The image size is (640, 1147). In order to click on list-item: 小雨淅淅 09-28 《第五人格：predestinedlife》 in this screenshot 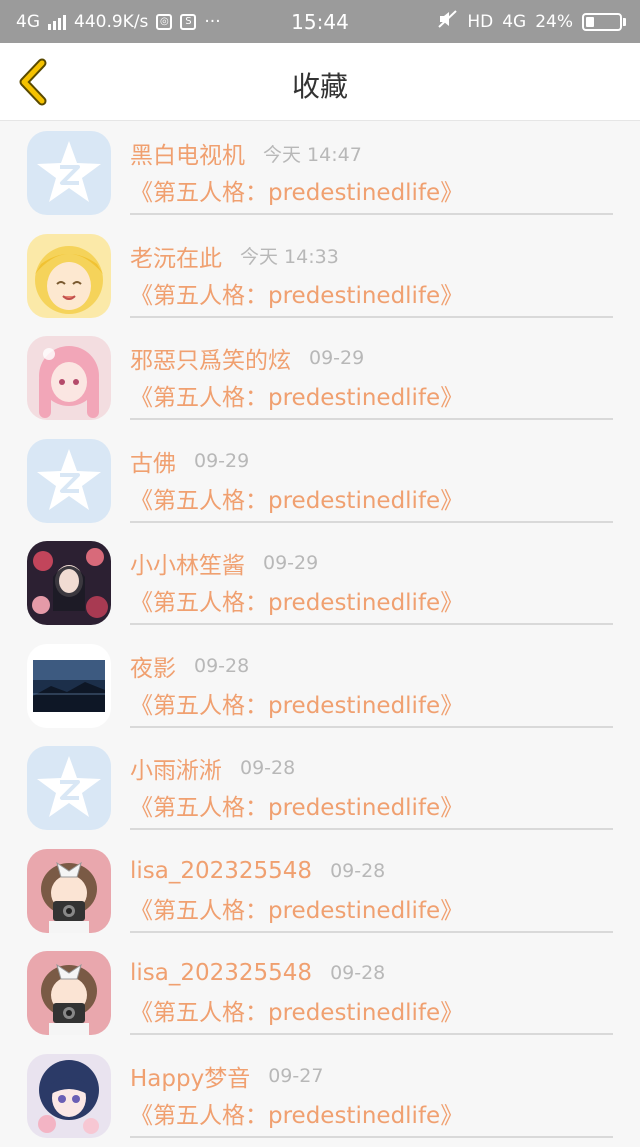, I will do `click(320, 788)`.